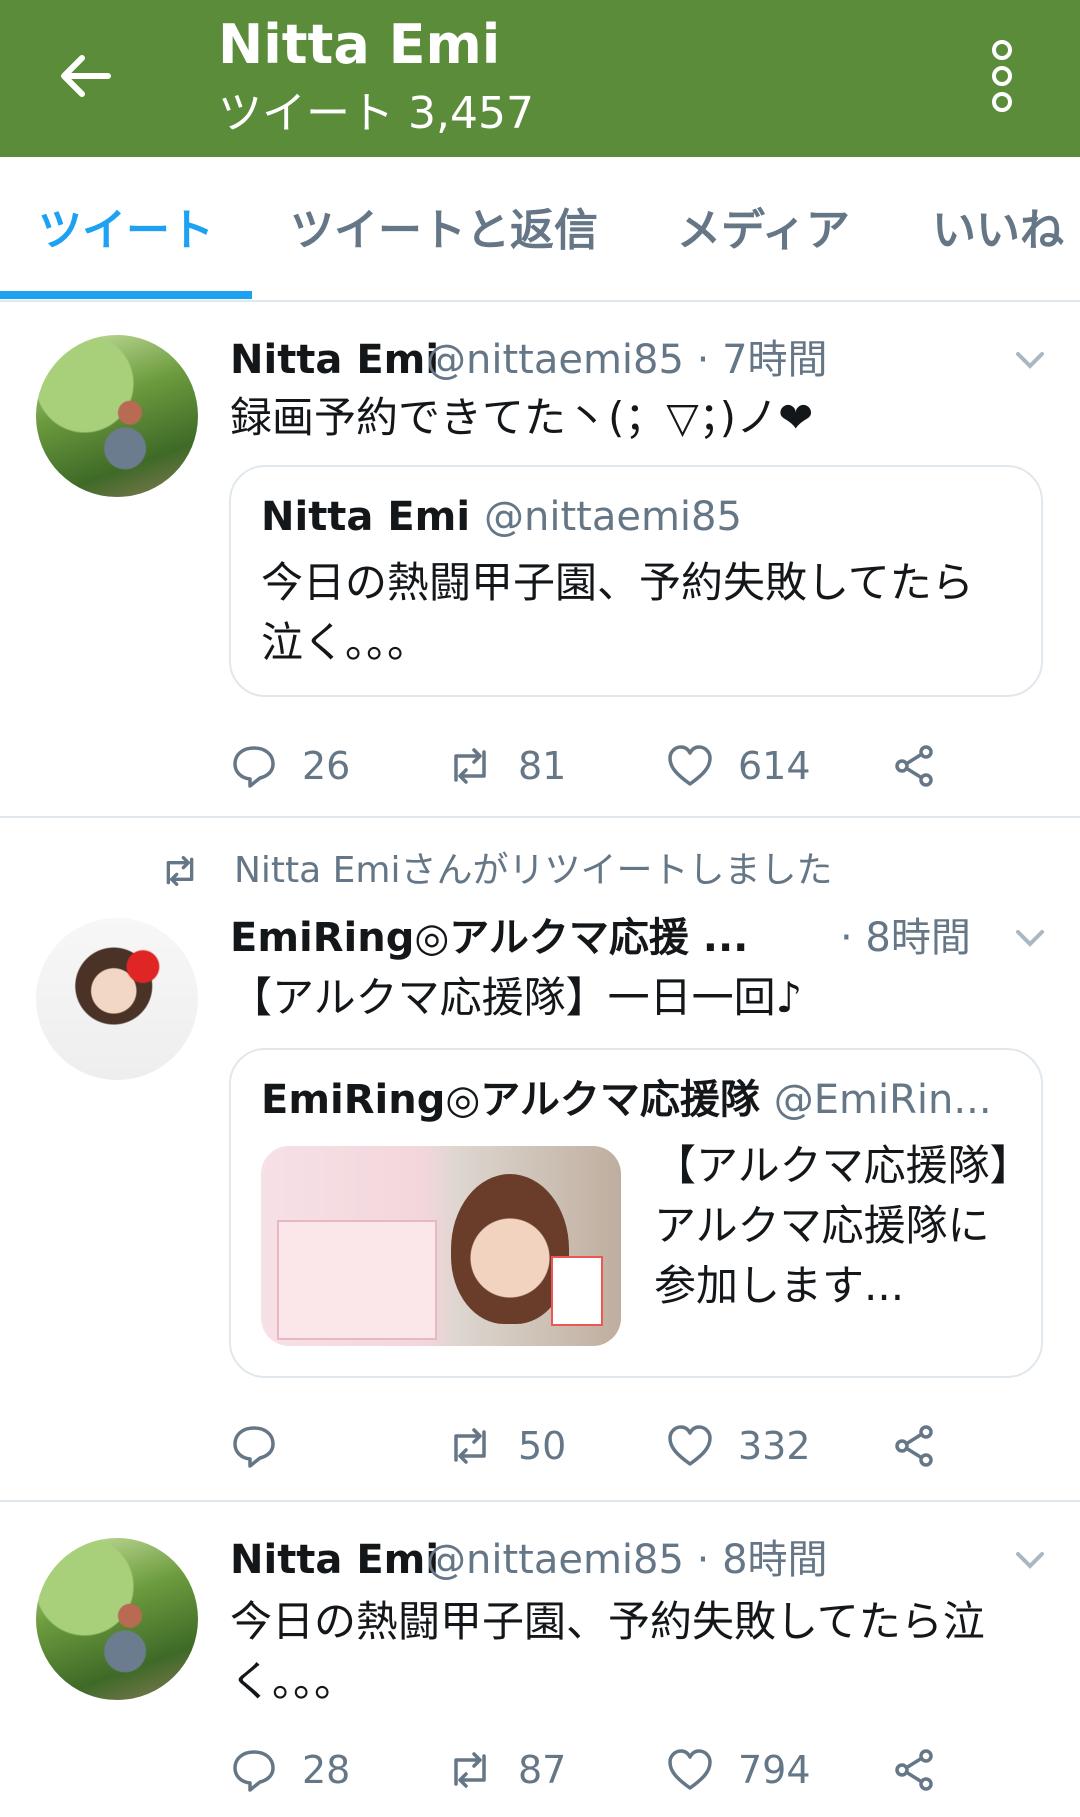 This screenshot has width=1080, height=1817. Describe the element at coordinates (326, 766) in the screenshot. I see `reply-count: 26` at that location.